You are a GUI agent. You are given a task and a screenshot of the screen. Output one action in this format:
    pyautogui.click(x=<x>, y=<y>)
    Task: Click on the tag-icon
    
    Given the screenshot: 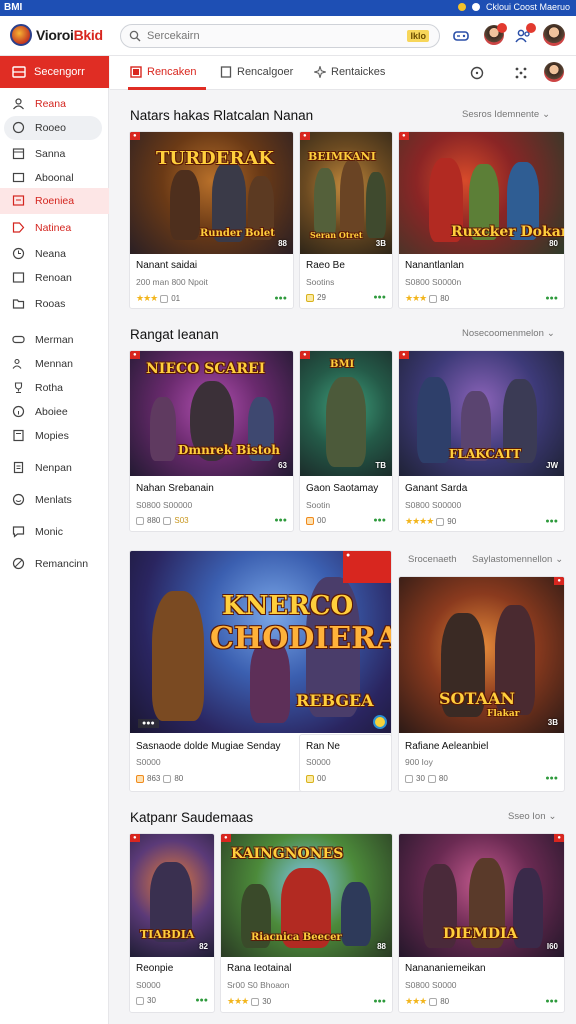 What is the action you would take?
    pyautogui.click(x=18, y=227)
    